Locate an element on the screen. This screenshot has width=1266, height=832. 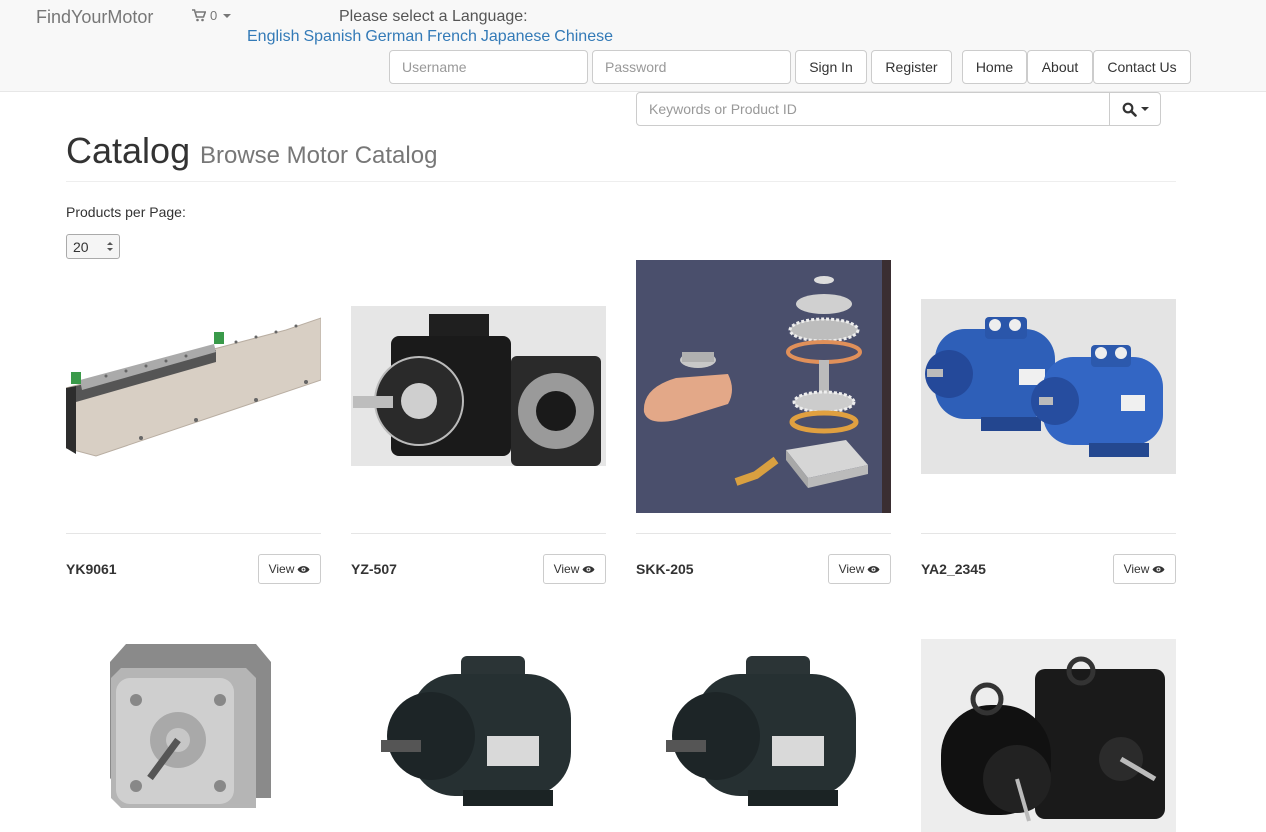
cart-dropdown: 0 is located at coordinates (212, 15).